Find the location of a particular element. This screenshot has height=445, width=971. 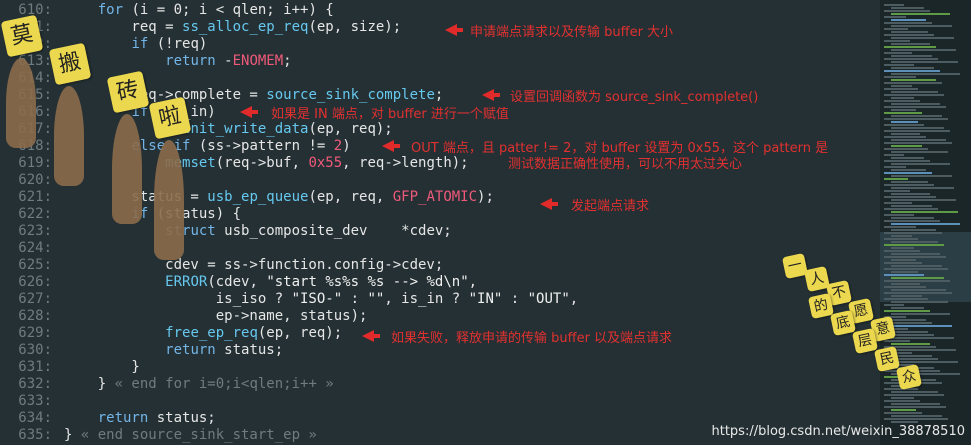

code-line: 623: struct usb_composite_dev *cdev; is located at coordinates (440, 231).